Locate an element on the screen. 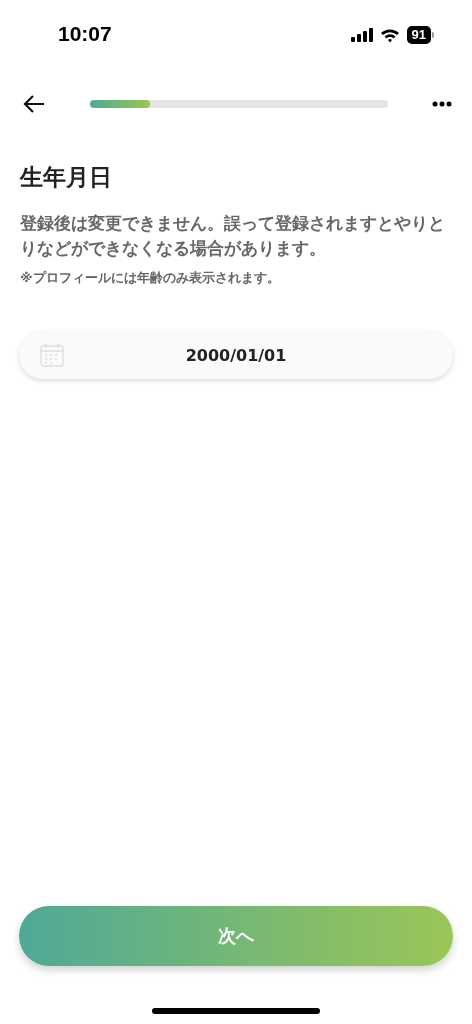 This screenshot has height=1024, width=472. description-text: 登録後は変更できません。誤って登録されますとやりとりなどができなくなる場合があります。 is located at coordinates (233, 236).